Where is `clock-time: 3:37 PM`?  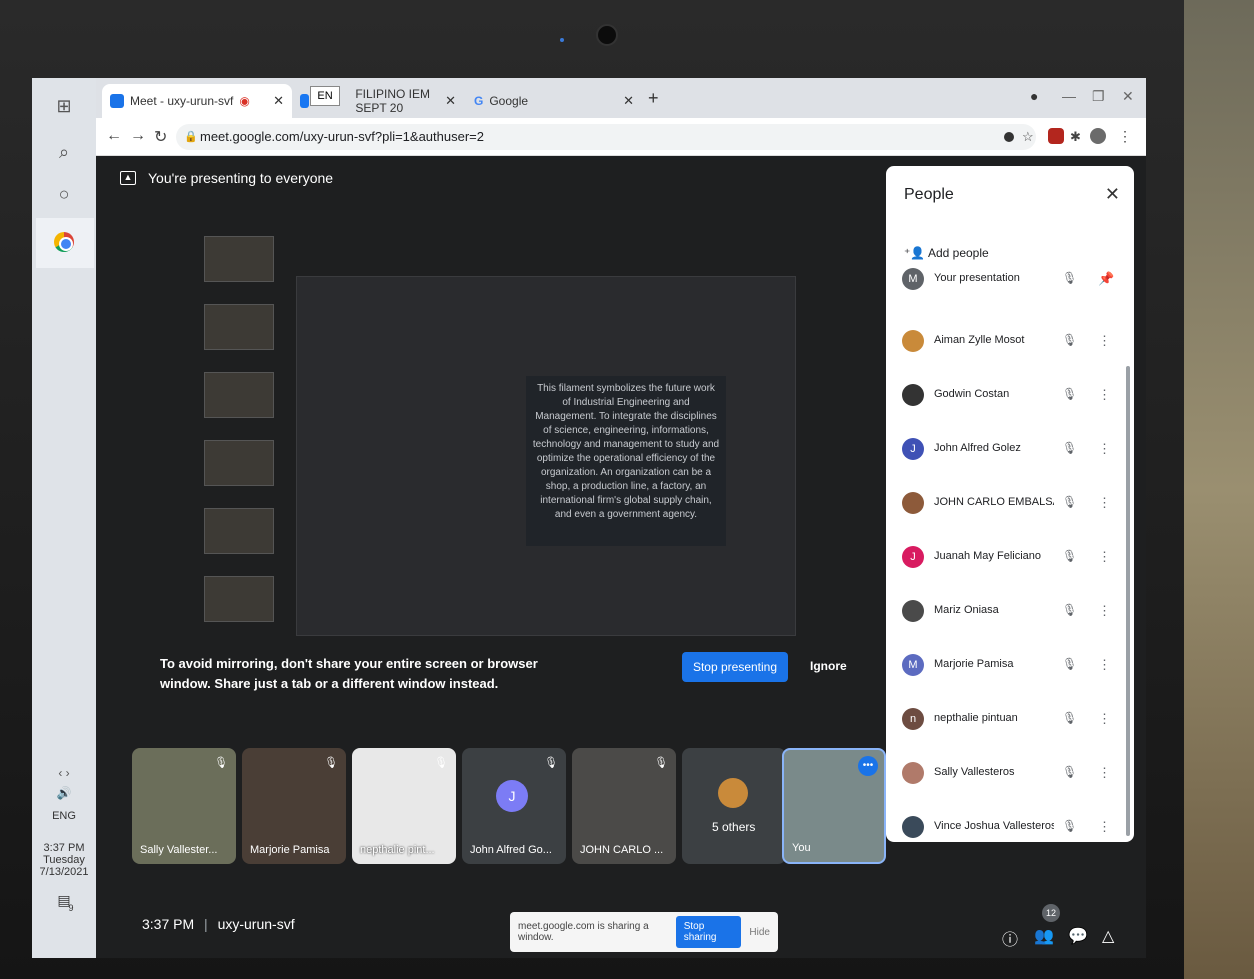
clock-time: 3:37 PM is located at coordinates (64, 848).